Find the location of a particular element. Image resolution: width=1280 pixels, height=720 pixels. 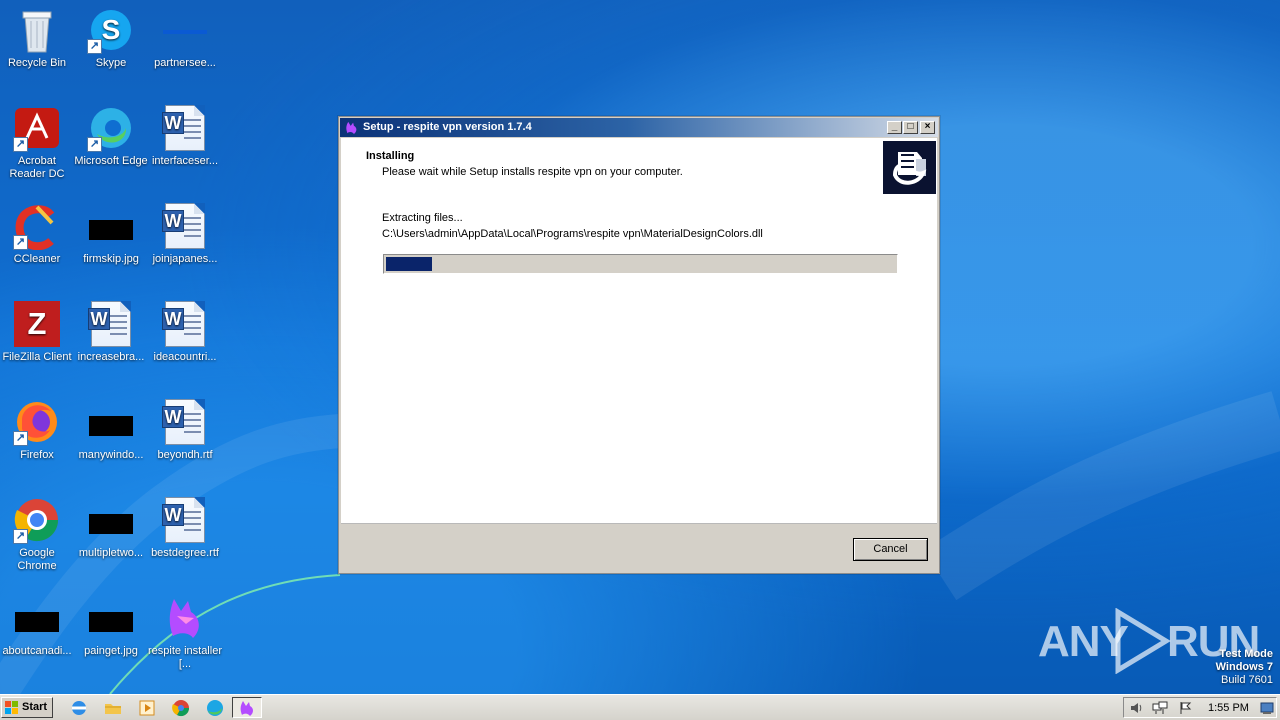

any-run-watermark: ANY RUN is located at coordinates (1149, 640).